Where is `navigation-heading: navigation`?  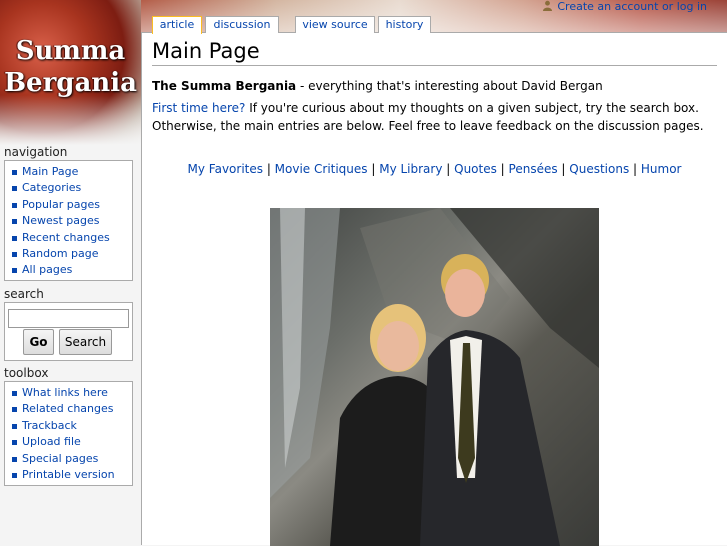 navigation-heading: navigation is located at coordinates (36, 152).